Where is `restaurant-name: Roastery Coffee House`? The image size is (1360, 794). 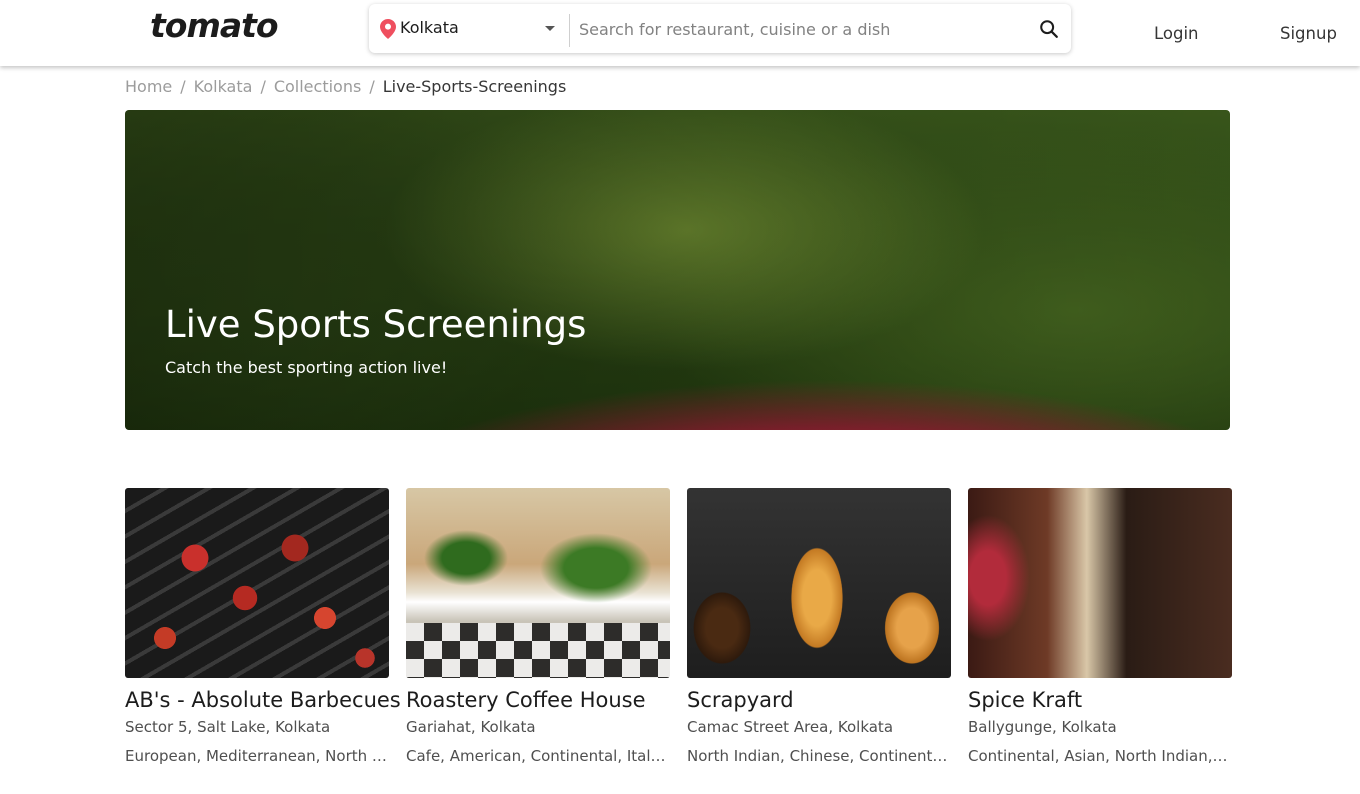 restaurant-name: Roastery Coffee House is located at coordinates (541, 700).